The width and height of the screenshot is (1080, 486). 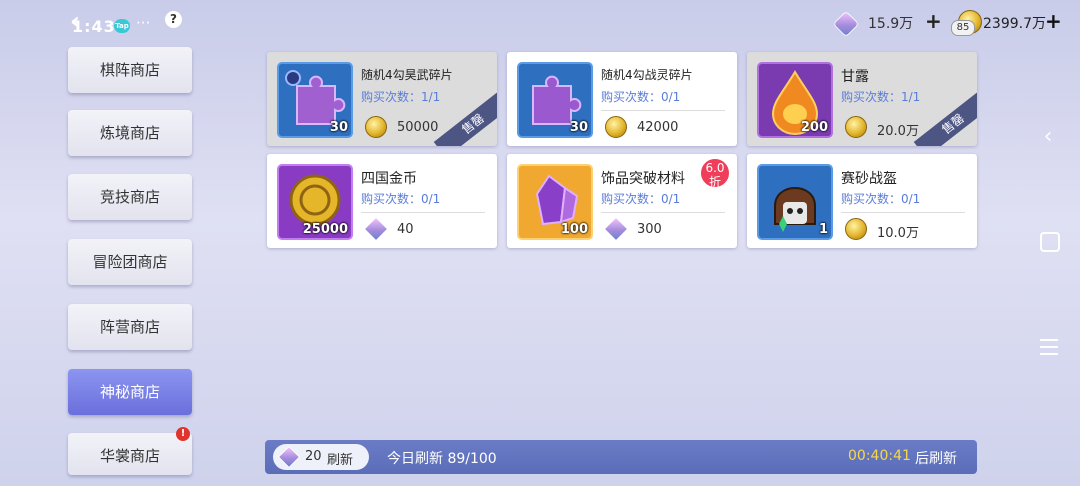 I want to click on refresh-countdown-suffix: 后刷新, so click(x=936, y=459).